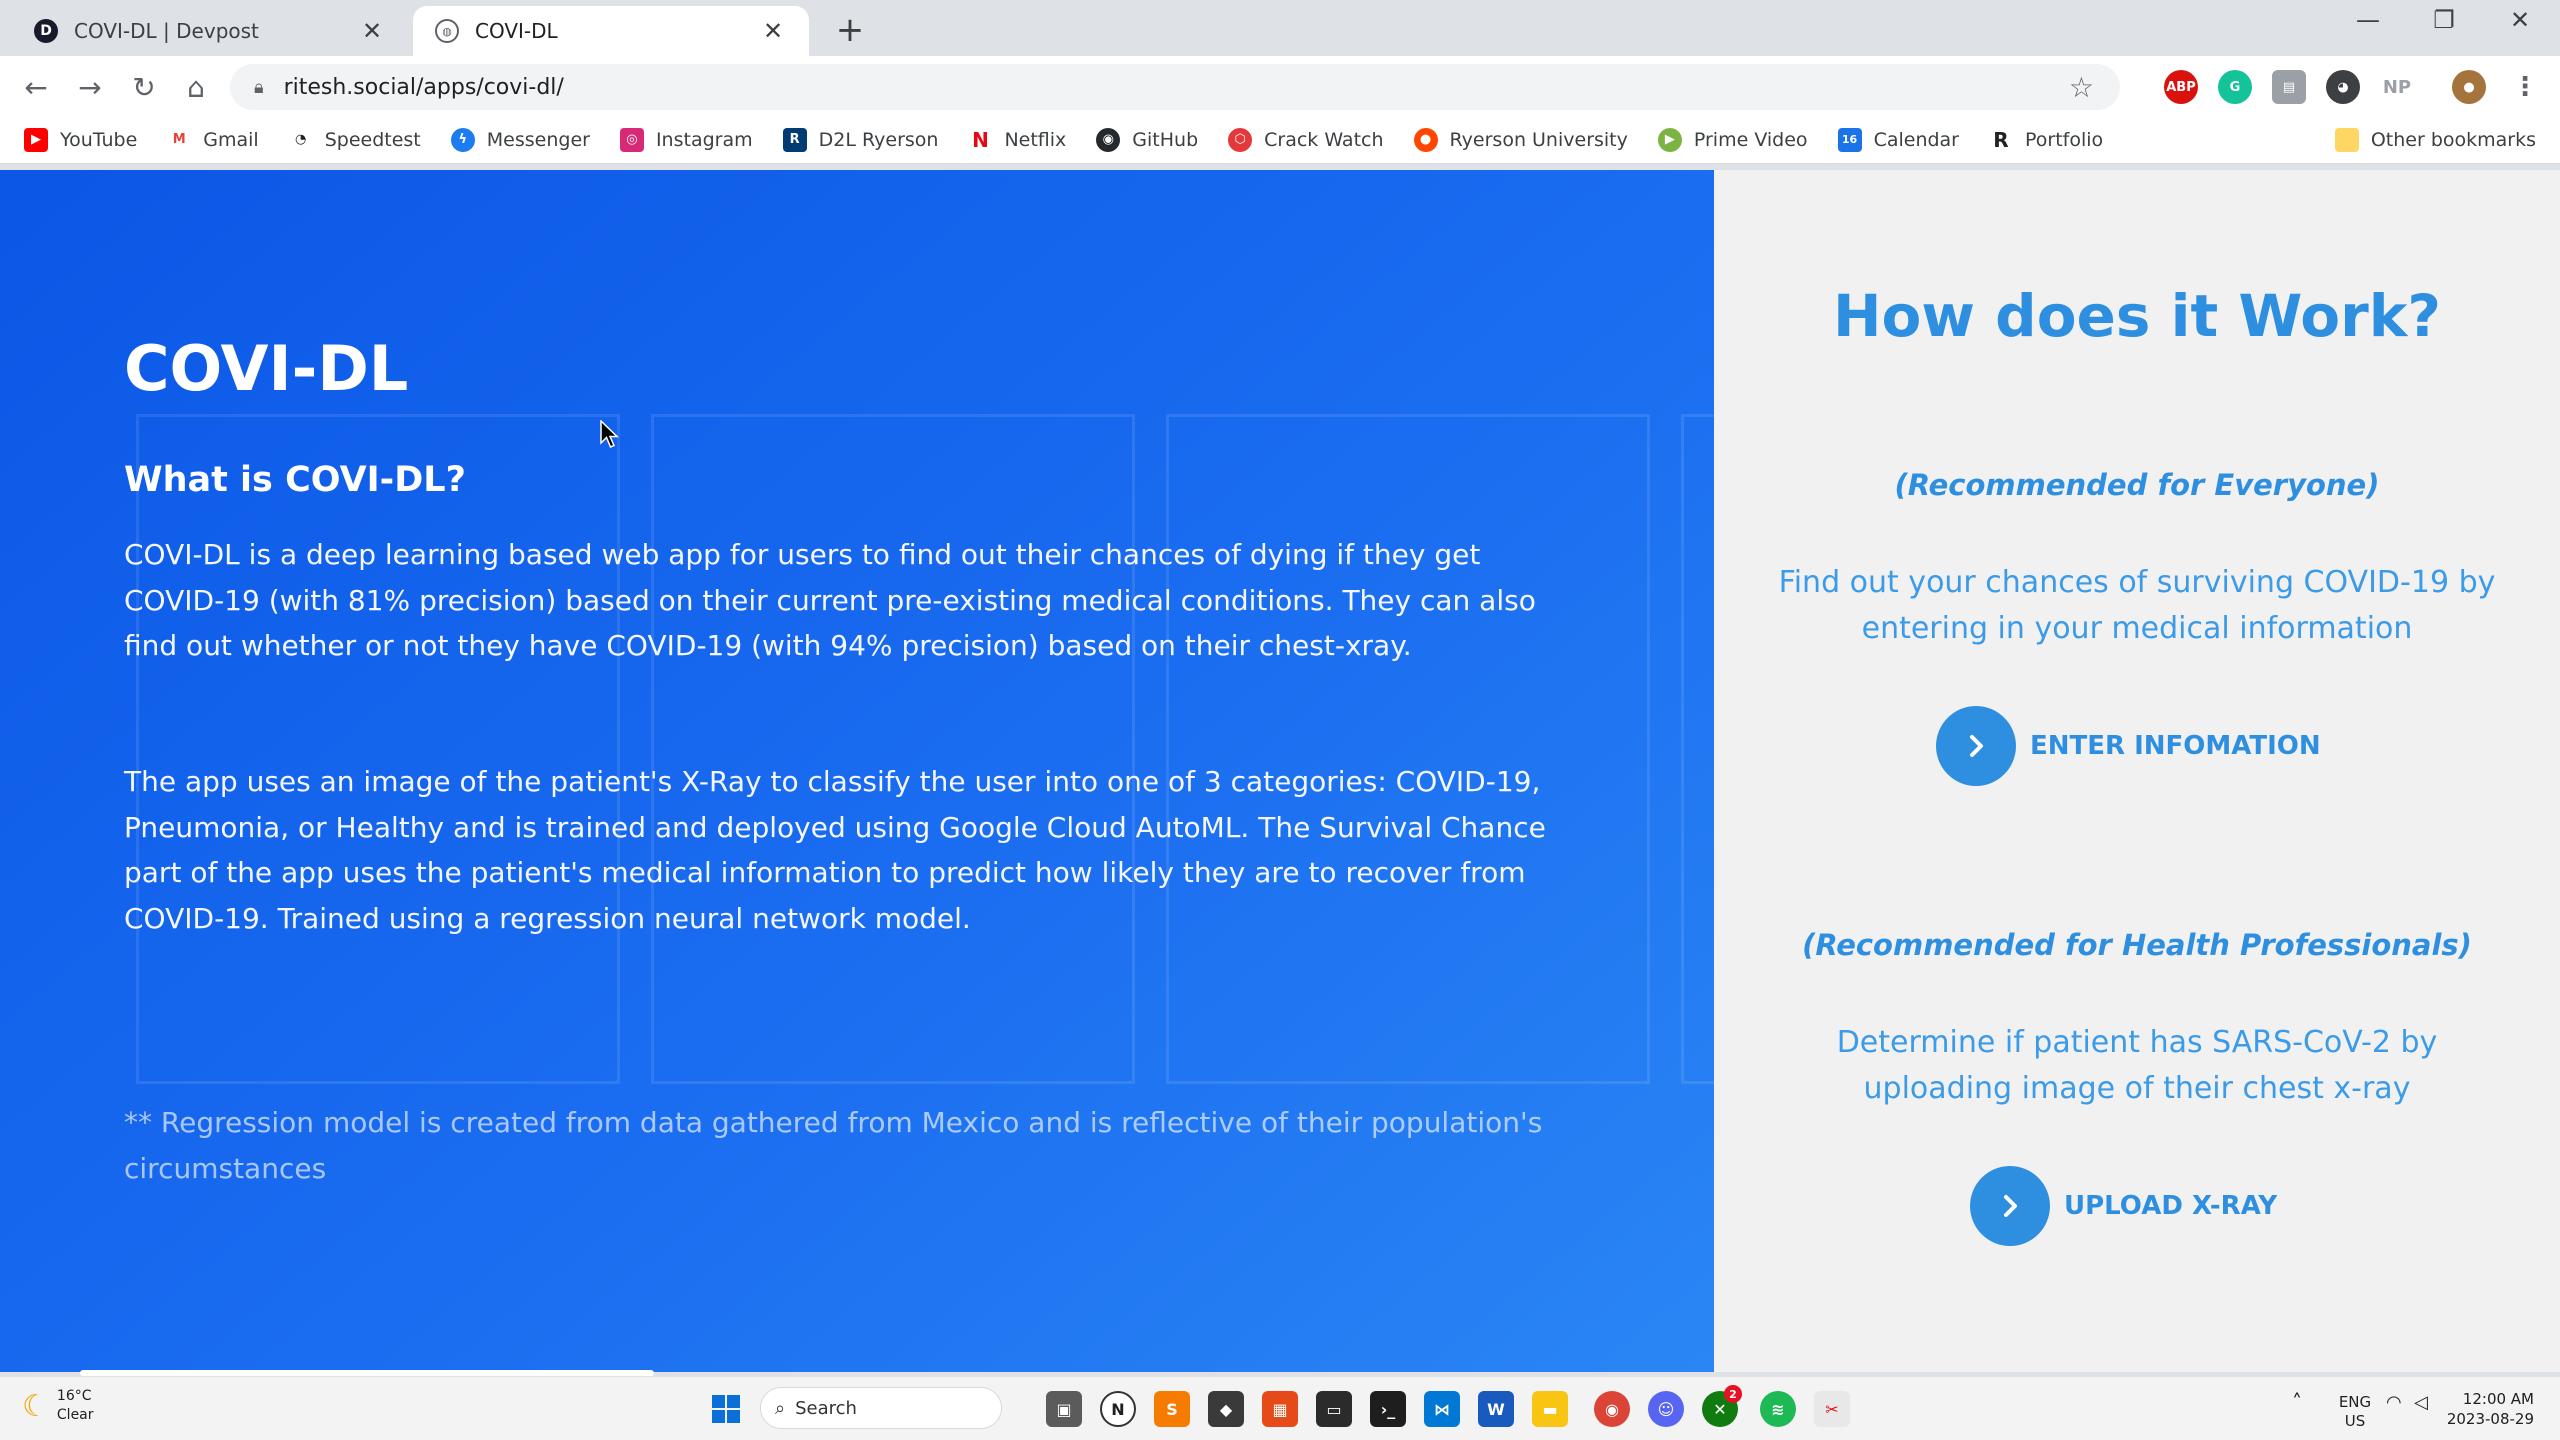  What do you see at coordinates (35, 1406) in the screenshot?
I see `moon-icon: ☾` at bounding box center [35, 1406].